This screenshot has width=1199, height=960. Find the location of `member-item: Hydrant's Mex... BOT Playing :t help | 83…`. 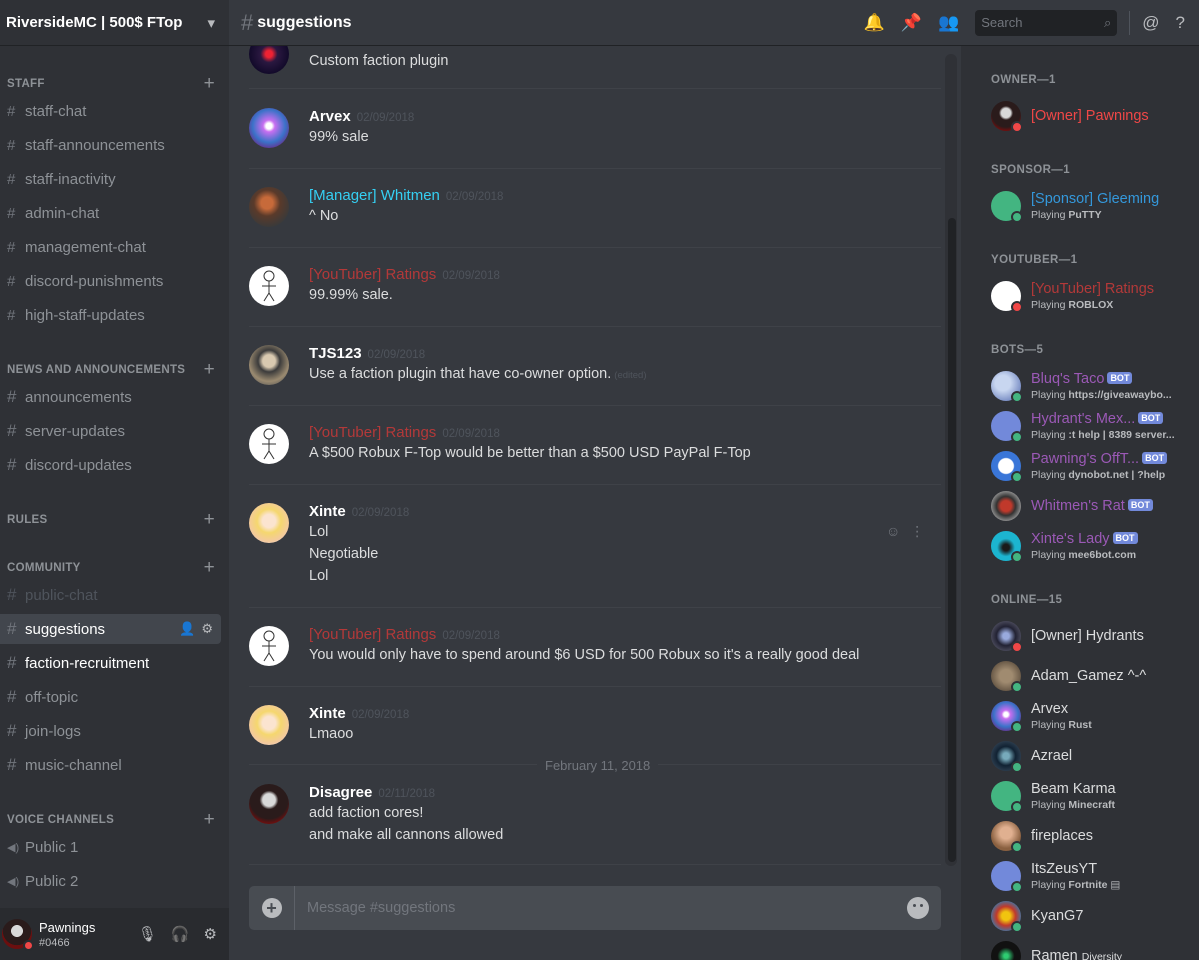

member-item: Hydrant's Mex... BOT Playing :t help | 83… is located at coordinates (1091, 426).